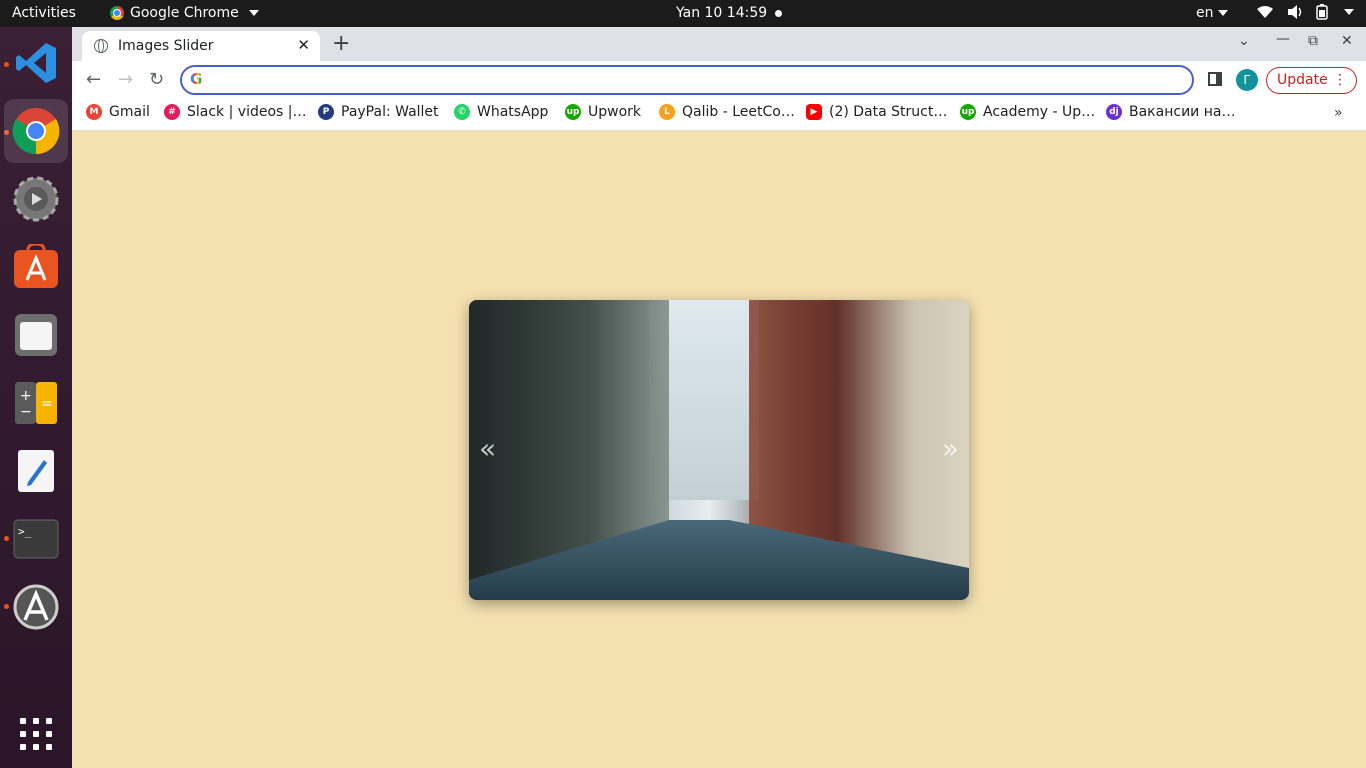 Image resolution: width=1366 pixels, height=768 pixels. What do you see at coordinates (719, 44) in the screenshot?
I see `tab-strip: Images Slider ✕ + ⌄ — ⧉ ✕` at bounding box center [719, 44].